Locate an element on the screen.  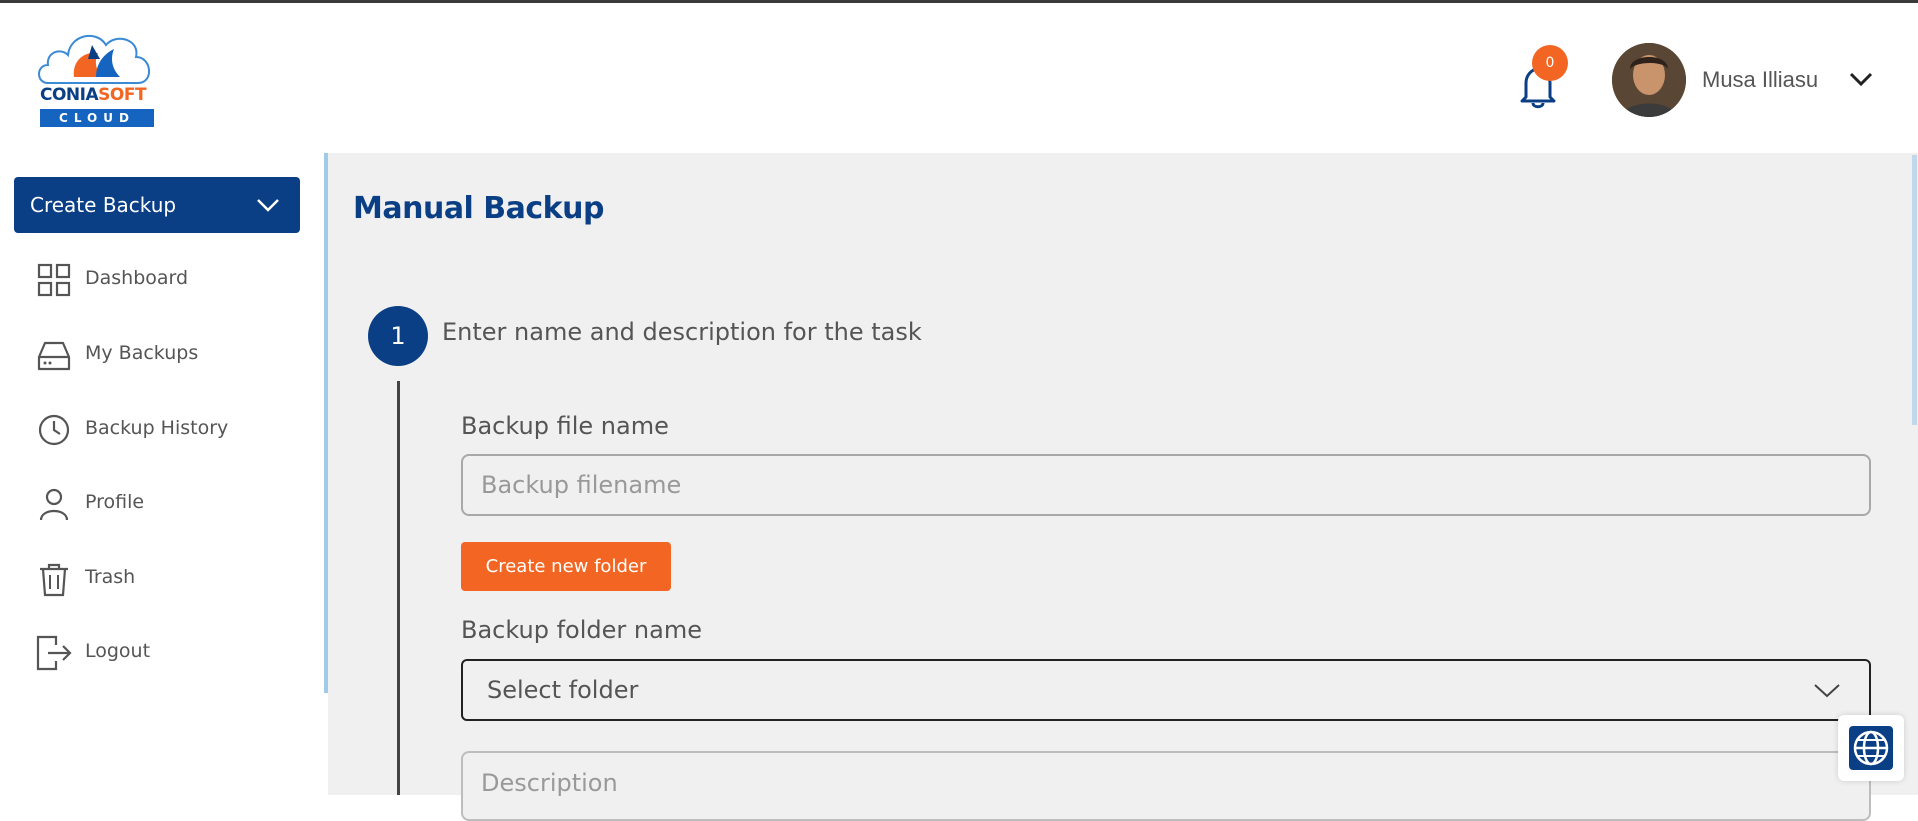
sidebar-item-backup-history: Backup History is located at coordinates (171, 428).